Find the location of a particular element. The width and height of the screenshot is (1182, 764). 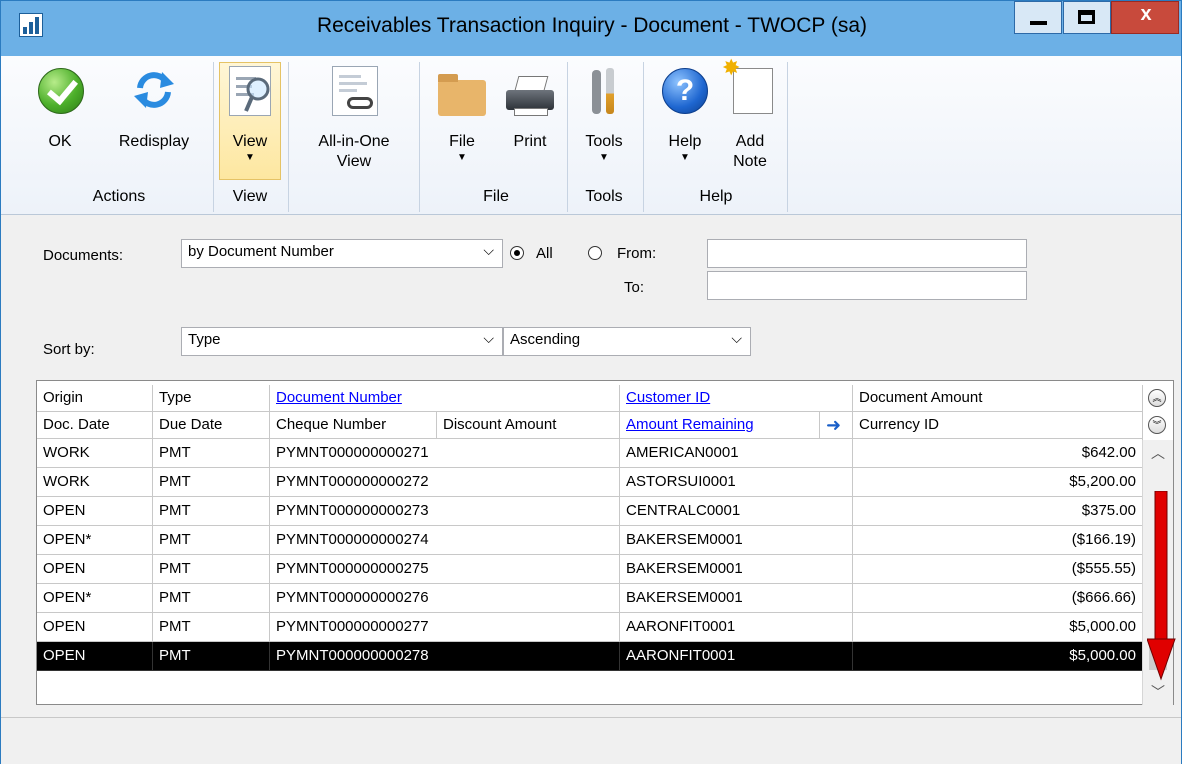

column-header-customer-id: Customer ID is located at coordinates (736, 398).